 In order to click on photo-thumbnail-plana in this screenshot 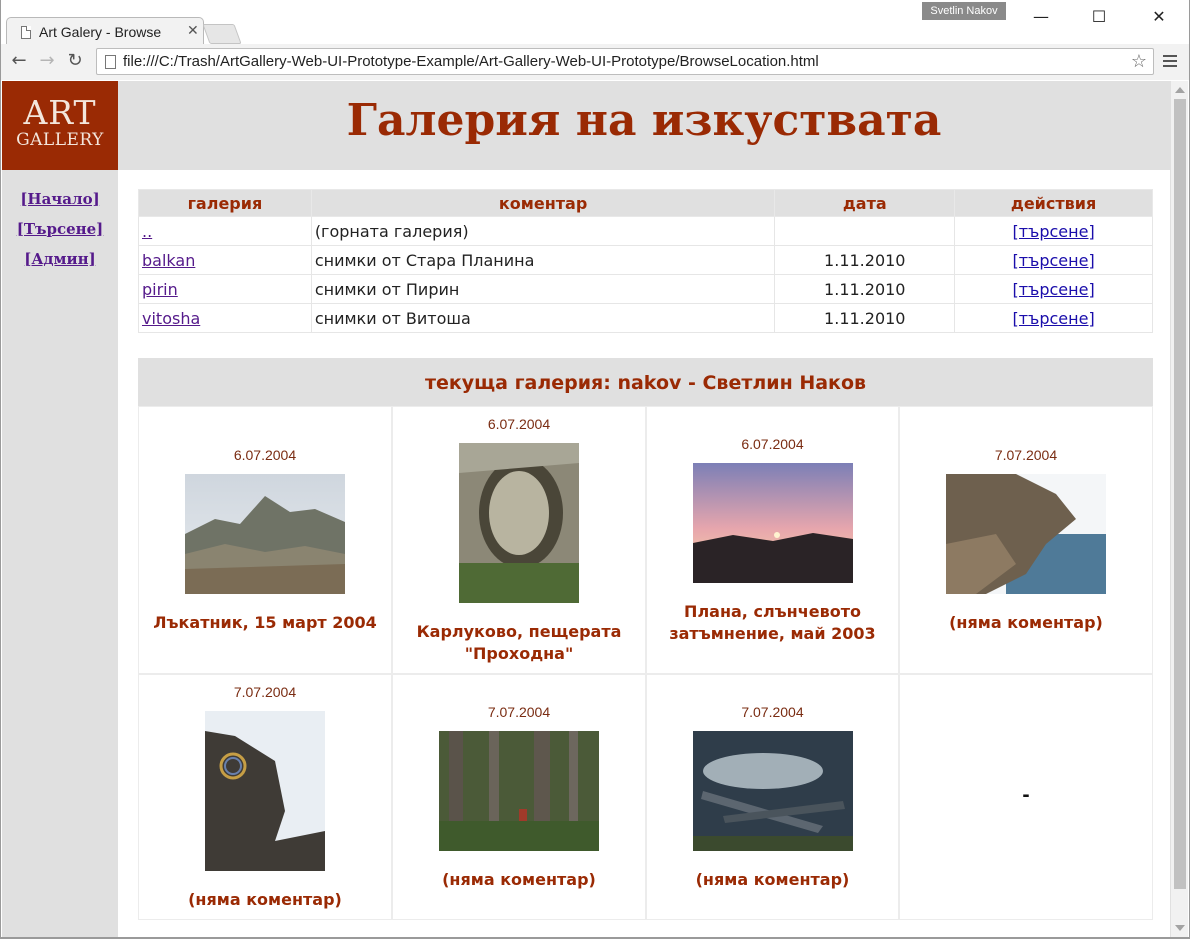, I will do `click(772, 523)`.